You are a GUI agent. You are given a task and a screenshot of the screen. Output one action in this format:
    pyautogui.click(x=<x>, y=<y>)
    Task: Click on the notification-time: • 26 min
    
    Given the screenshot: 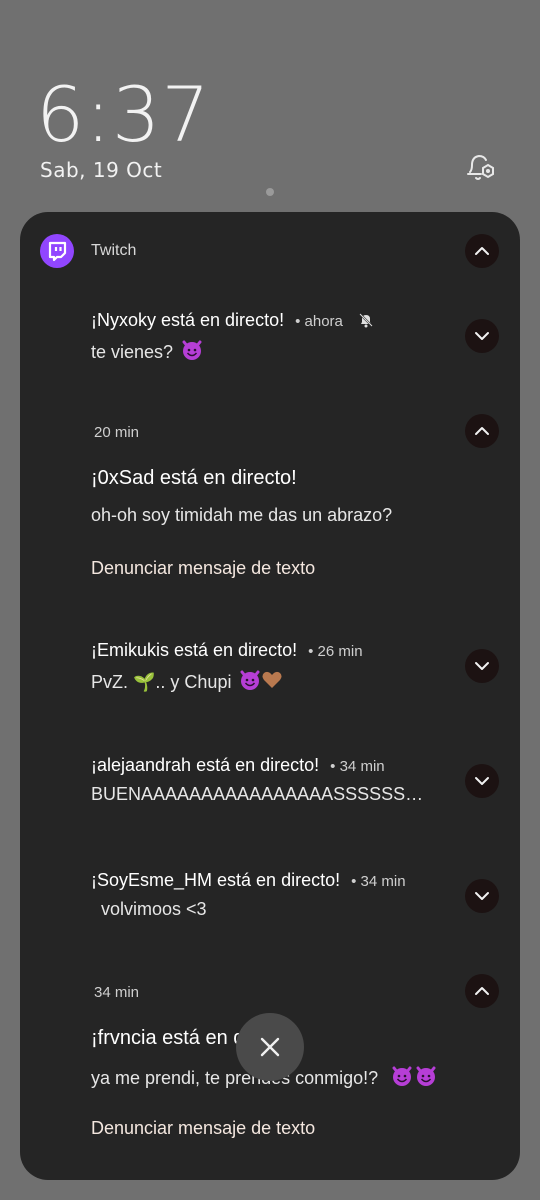 What is the action you would take?
    pyautogui.click(x=335, y=651)
    